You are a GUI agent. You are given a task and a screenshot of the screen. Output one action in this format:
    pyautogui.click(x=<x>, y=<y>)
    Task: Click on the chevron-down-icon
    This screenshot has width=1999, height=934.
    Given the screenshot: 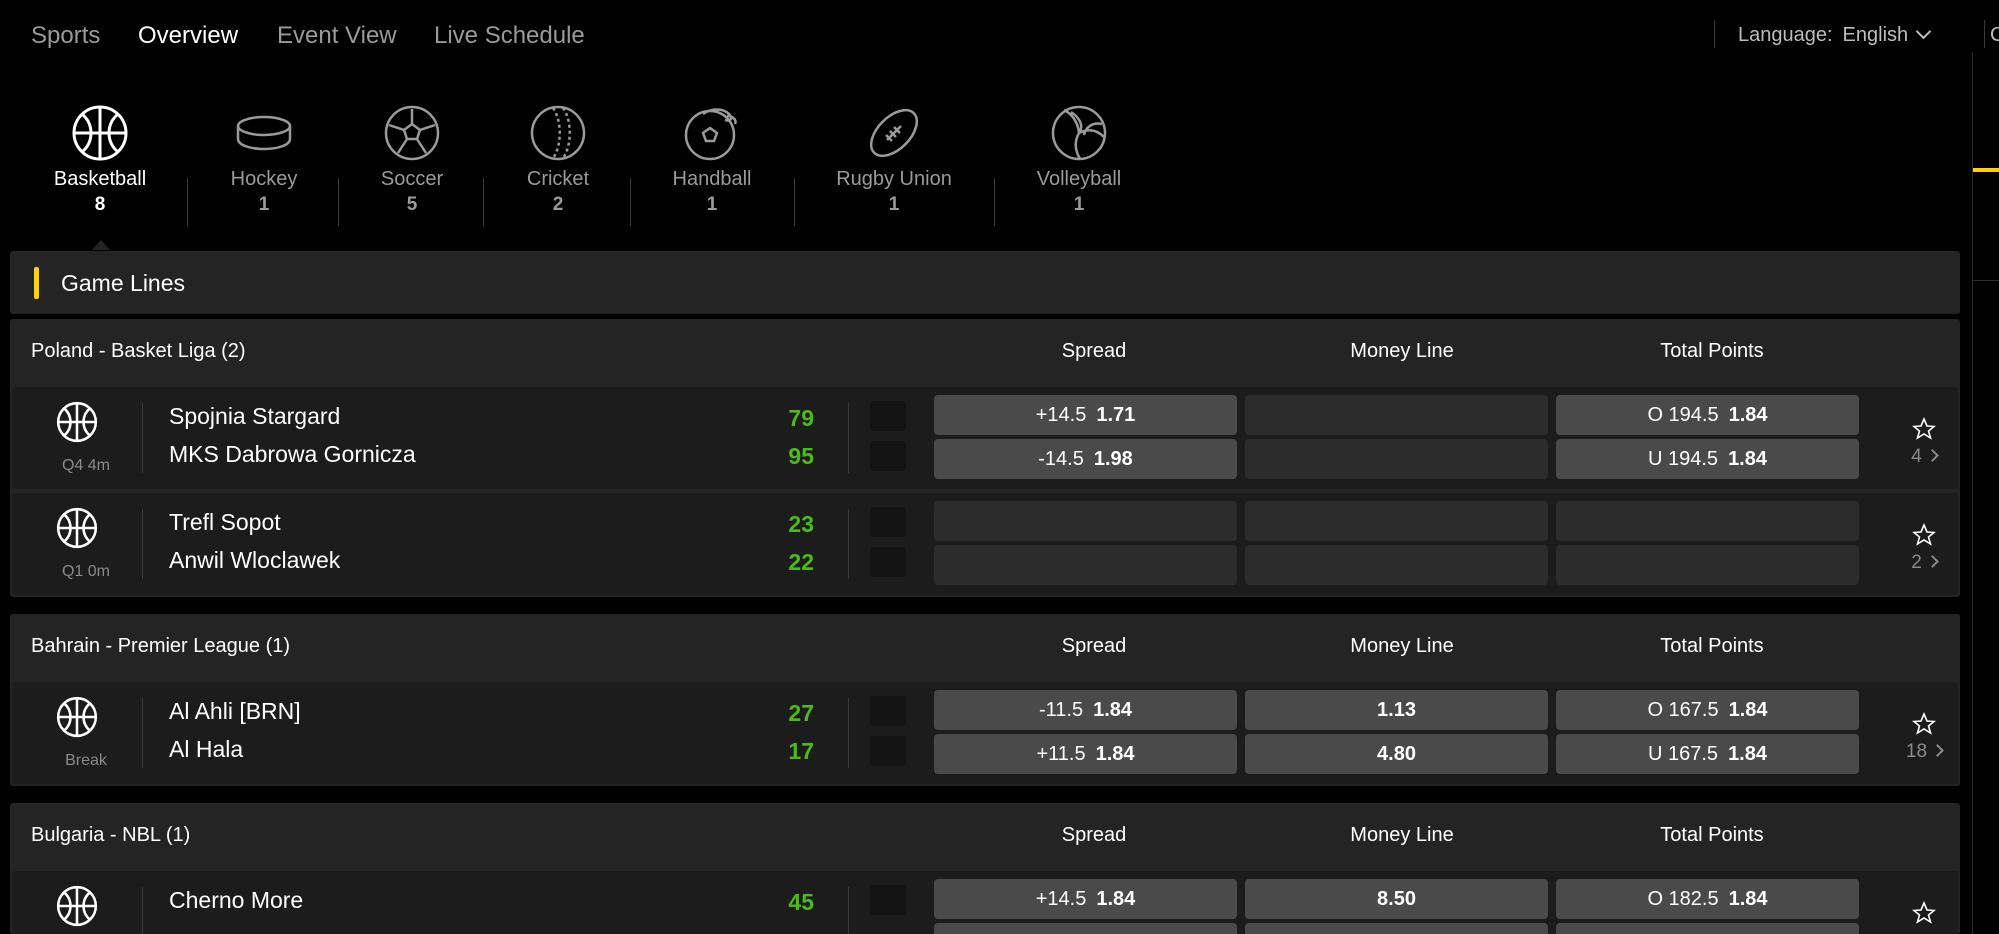 What is the action you would take?
    pyautogui.click(x=1923, y=31)
    